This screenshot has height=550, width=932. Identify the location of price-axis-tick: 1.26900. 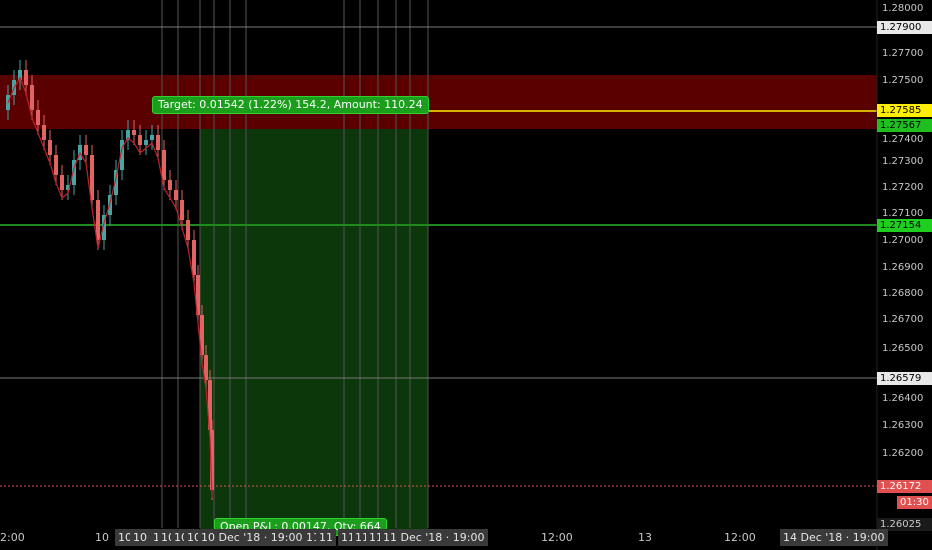
(903, 267).